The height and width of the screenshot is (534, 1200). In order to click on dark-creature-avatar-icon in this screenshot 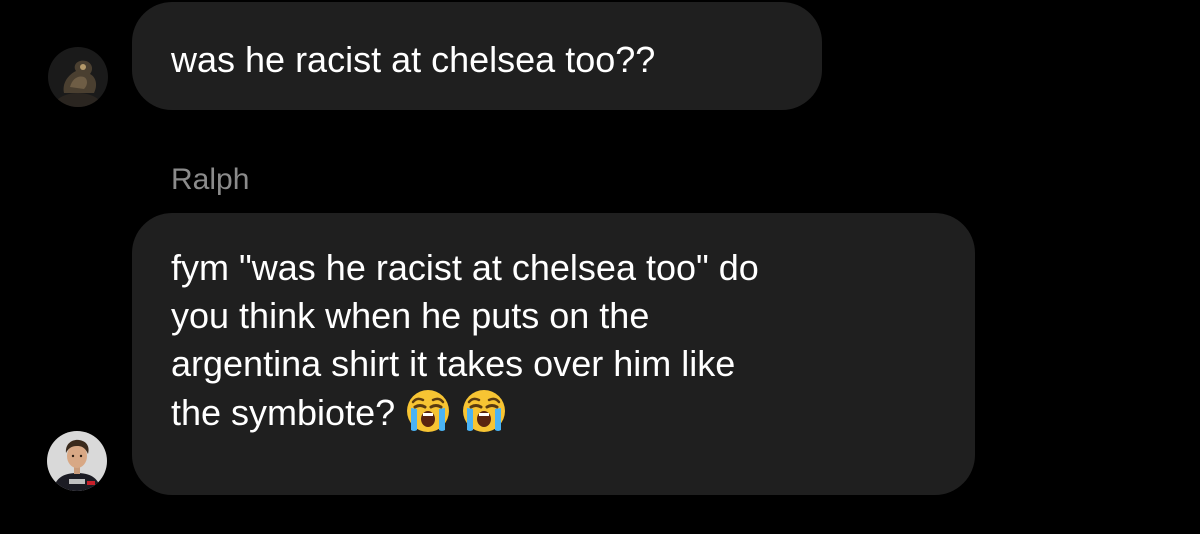, I will do `click(78, 77)`.